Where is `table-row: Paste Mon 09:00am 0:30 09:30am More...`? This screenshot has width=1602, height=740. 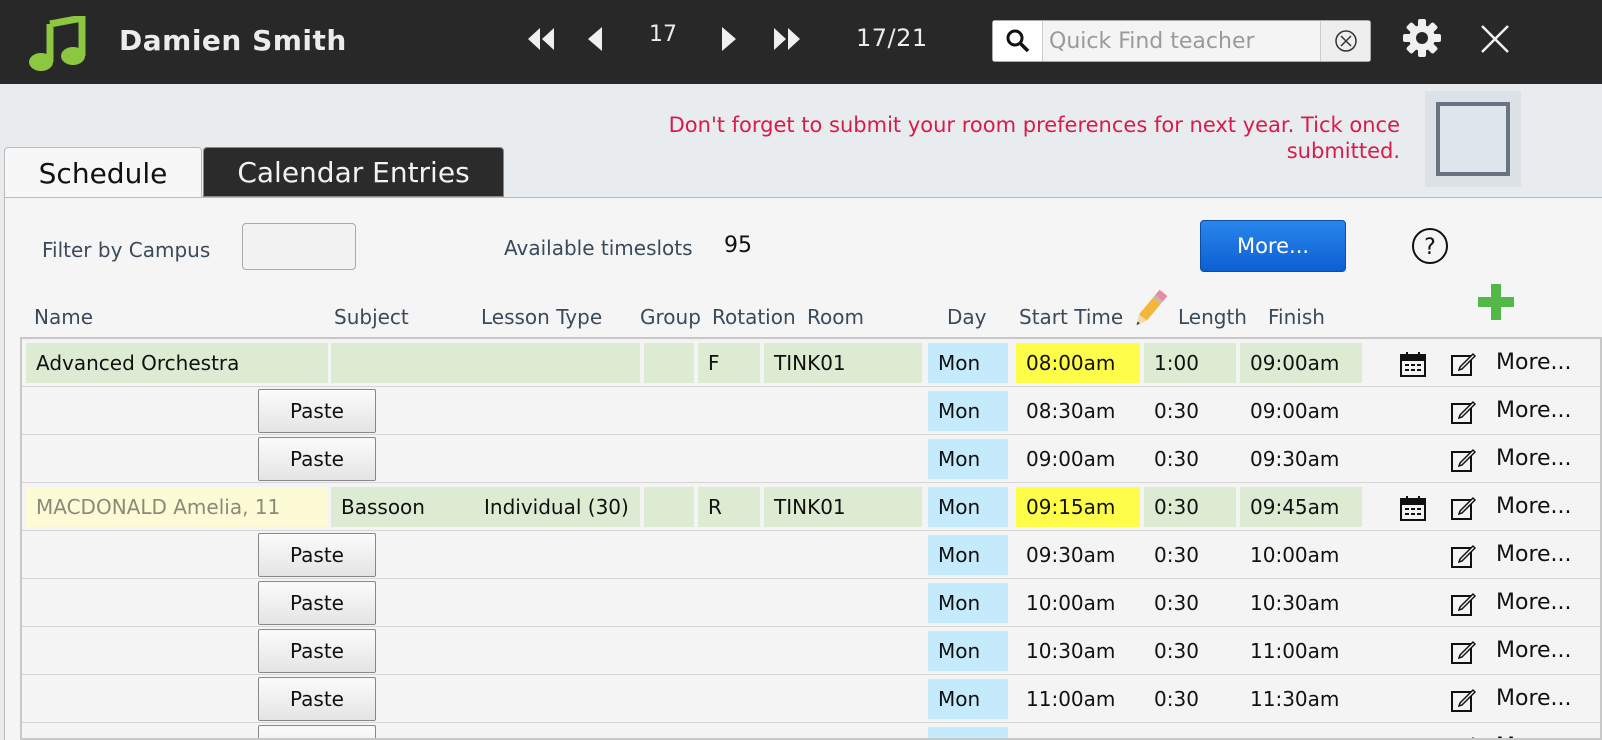
table-row: Paste Mon 09:00am 0:30 09:30am More... is located at coordinates (811, 459).